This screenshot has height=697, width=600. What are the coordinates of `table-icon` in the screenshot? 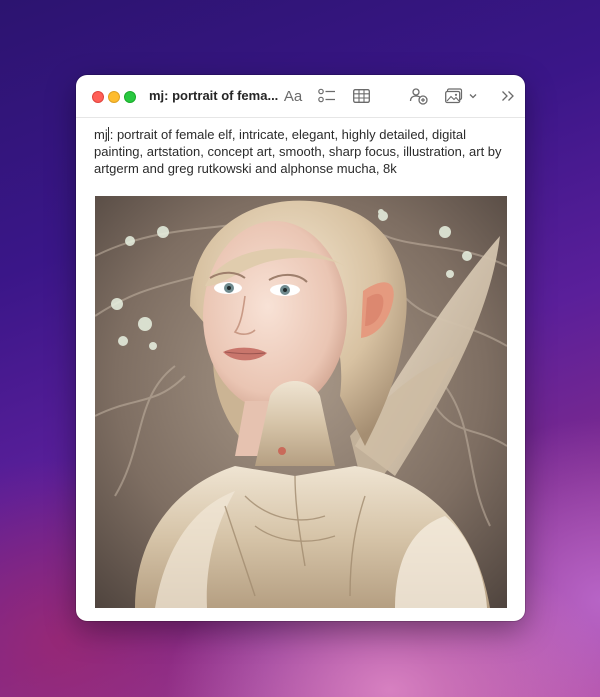 It's located at (361, 96).